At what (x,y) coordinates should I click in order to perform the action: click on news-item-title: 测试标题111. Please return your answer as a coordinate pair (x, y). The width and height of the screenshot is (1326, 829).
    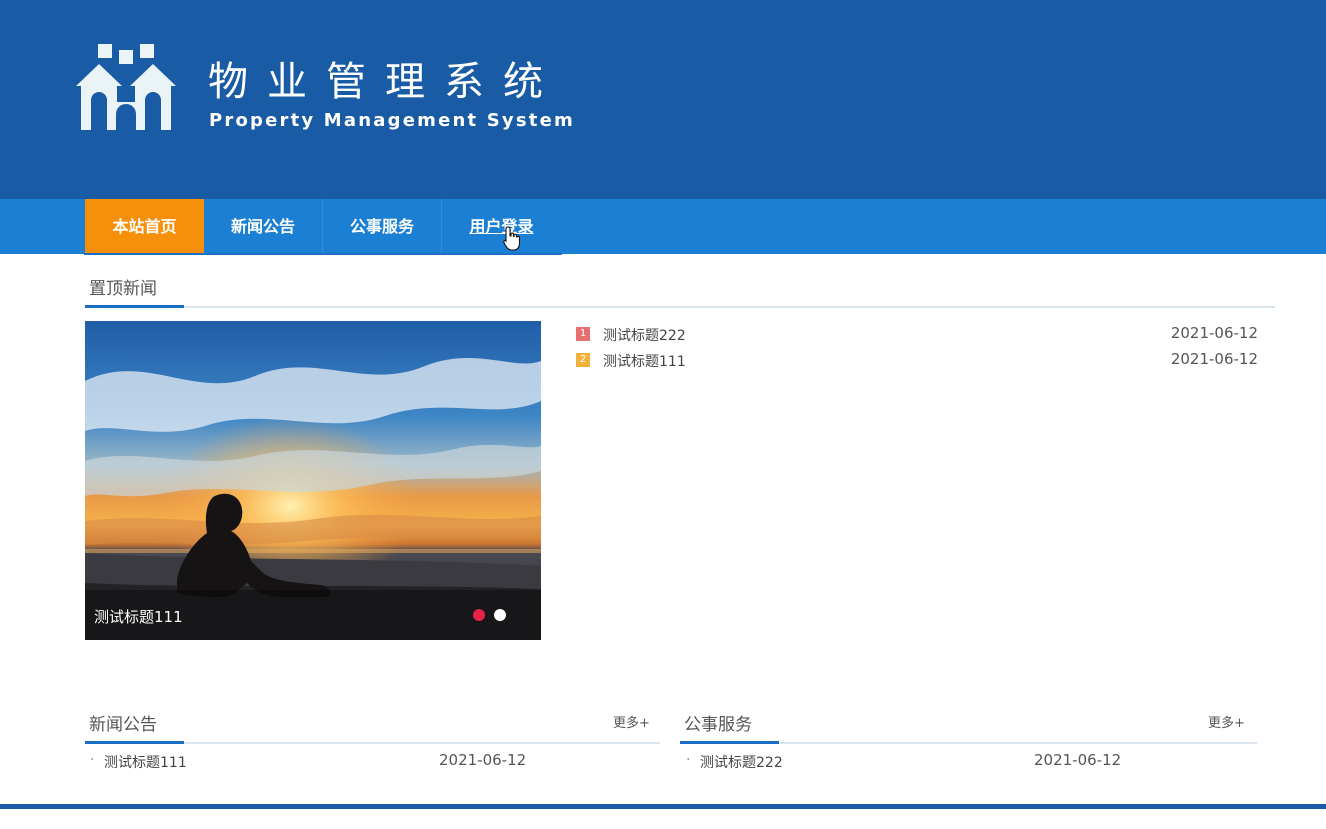
    Looking at the image, I should click on (145, 762).